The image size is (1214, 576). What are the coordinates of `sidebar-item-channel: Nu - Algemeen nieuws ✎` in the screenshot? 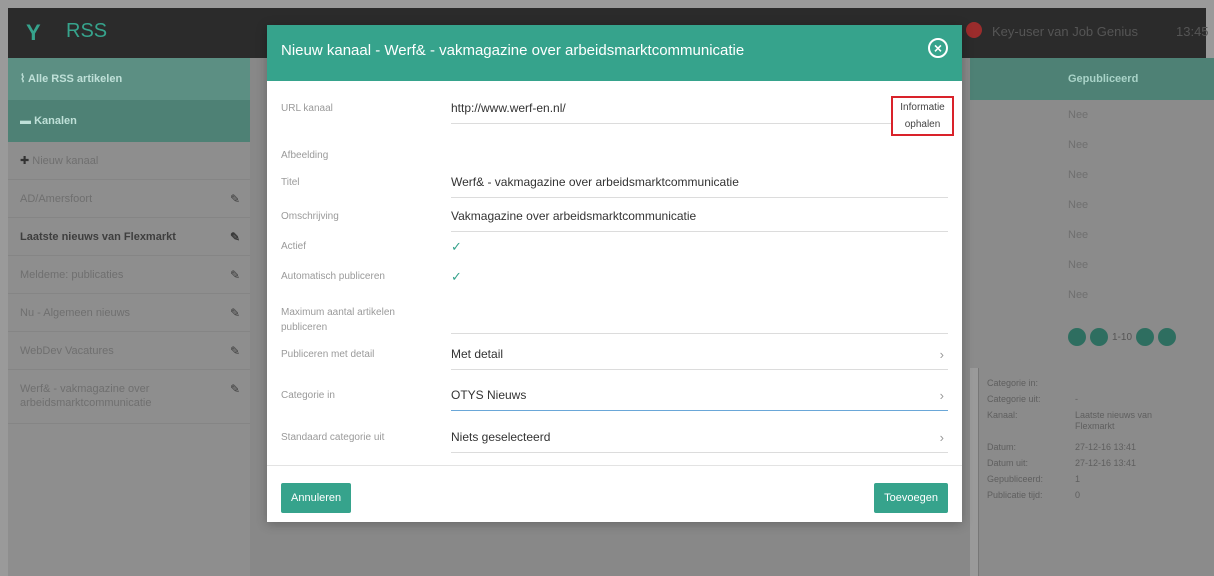 It's located at (129, 313).